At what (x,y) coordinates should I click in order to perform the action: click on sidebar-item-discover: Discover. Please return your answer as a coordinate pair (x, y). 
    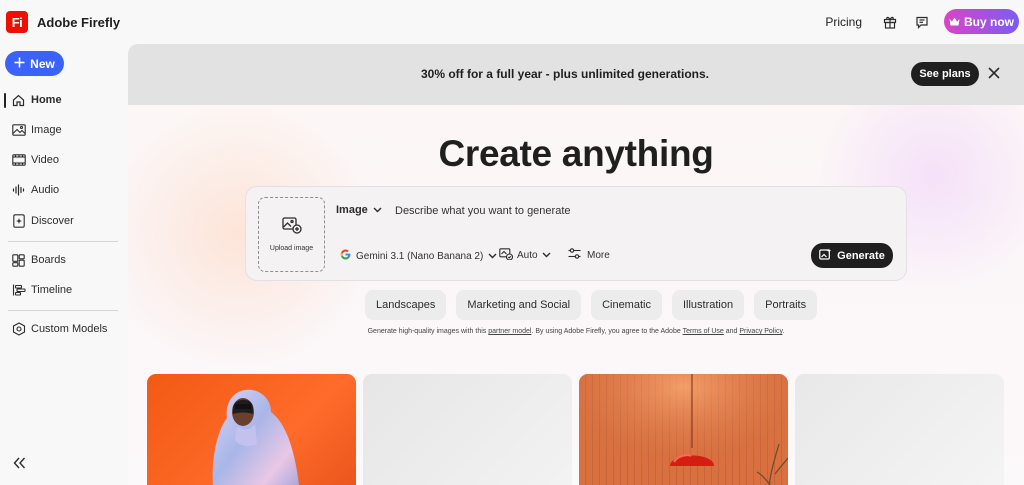
    Looking at the image, I should click on (64, 221).